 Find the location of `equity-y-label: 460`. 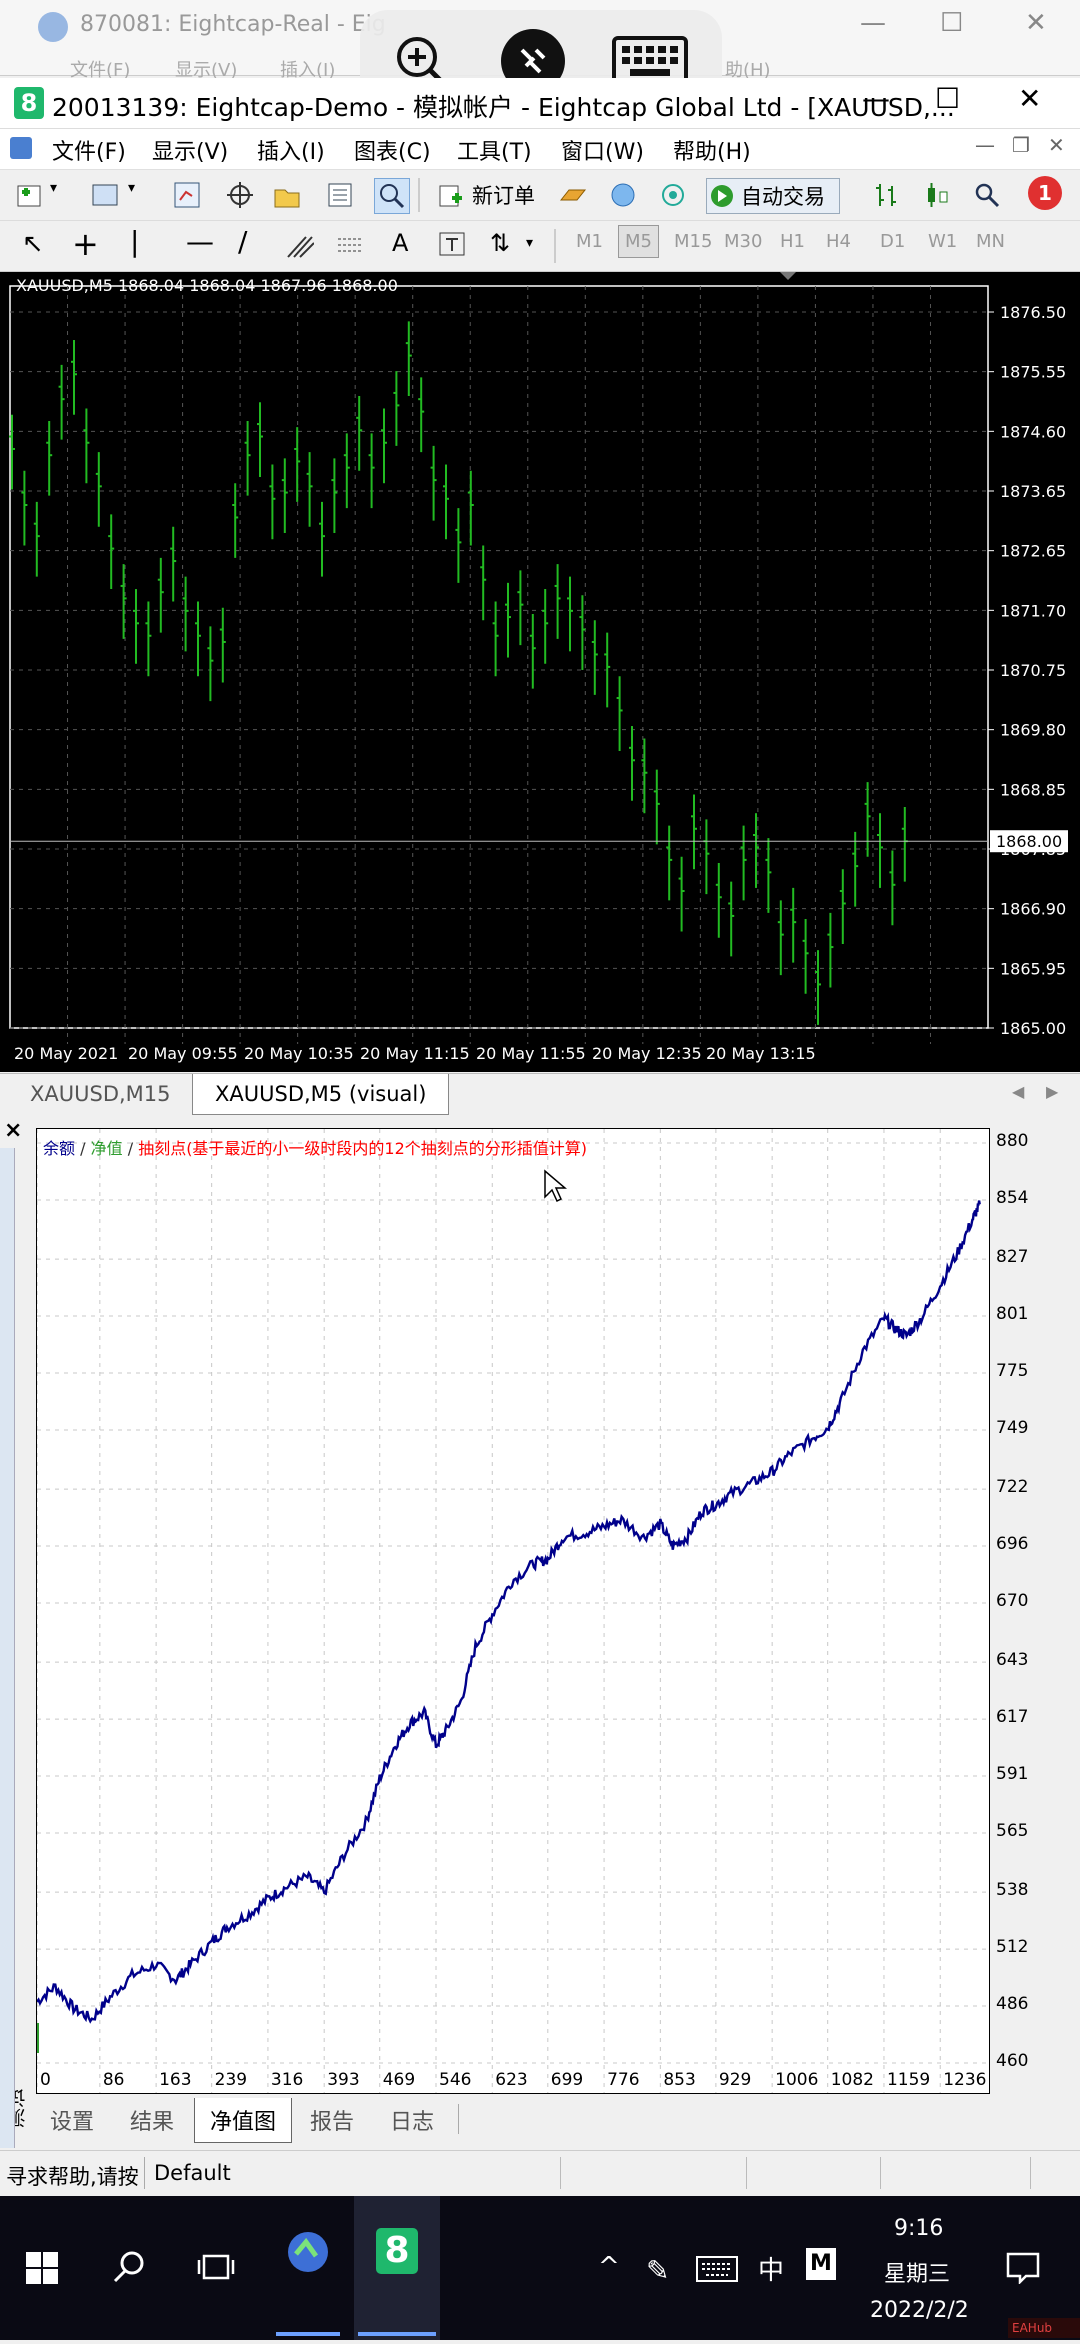

equity-y-label: 460 is located at coordinates (1012, 2061).